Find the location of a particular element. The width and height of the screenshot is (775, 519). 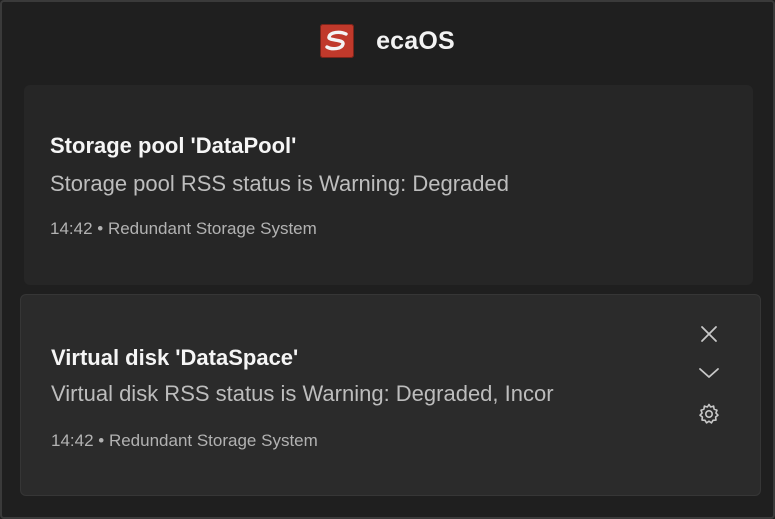

app-header: ecaOS is located at coordinates (387, 41).